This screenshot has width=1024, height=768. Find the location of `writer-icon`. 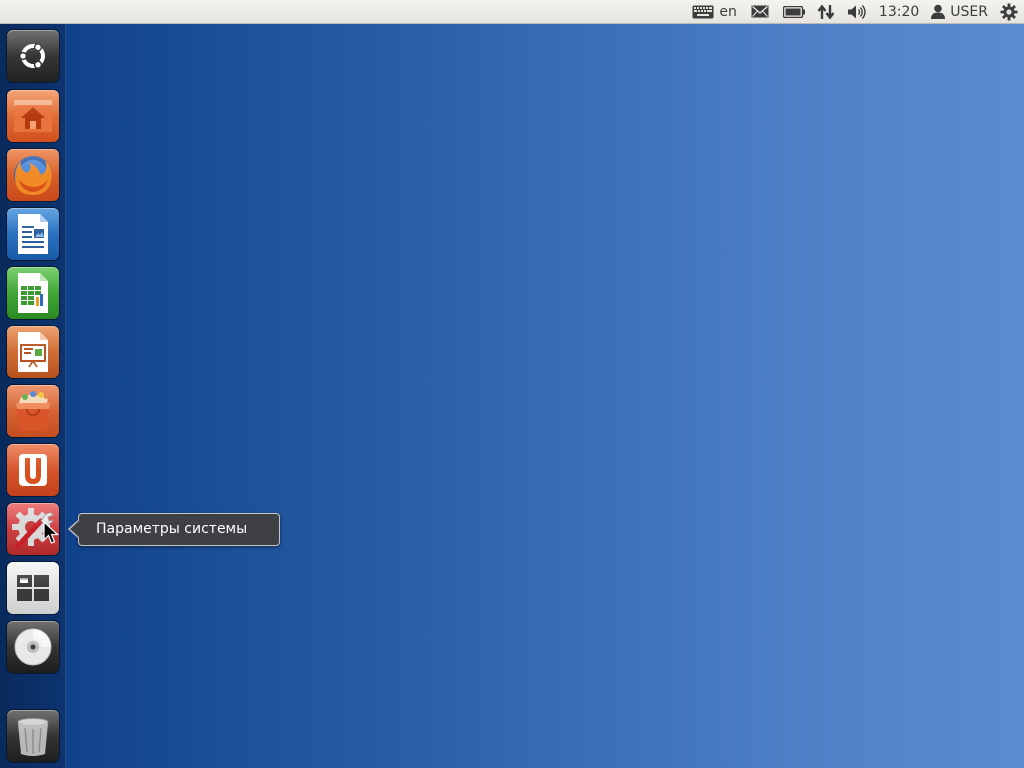

writer-icon is located at coordinates (33, 234).